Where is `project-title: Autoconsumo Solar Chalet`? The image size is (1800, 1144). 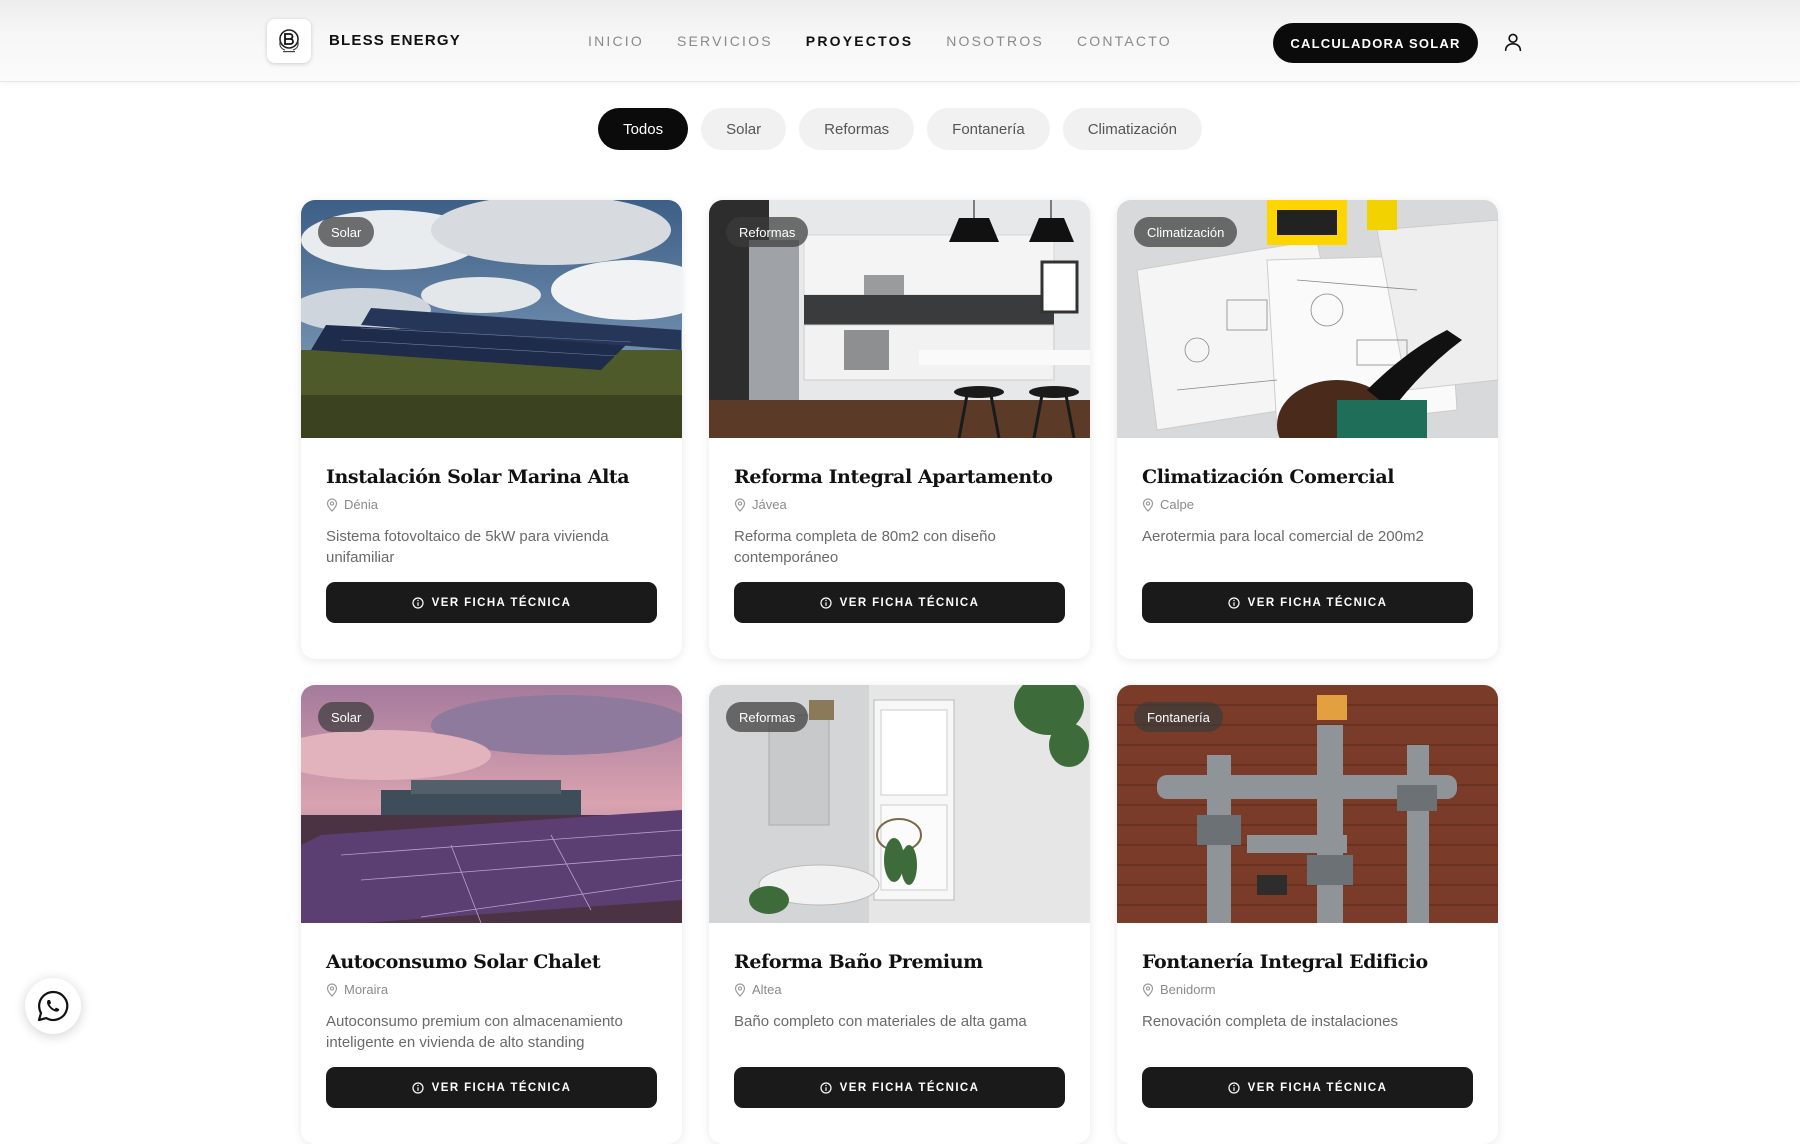
project-title: Autoconsumo Solar Chalet is located at coordinates (463, 962).